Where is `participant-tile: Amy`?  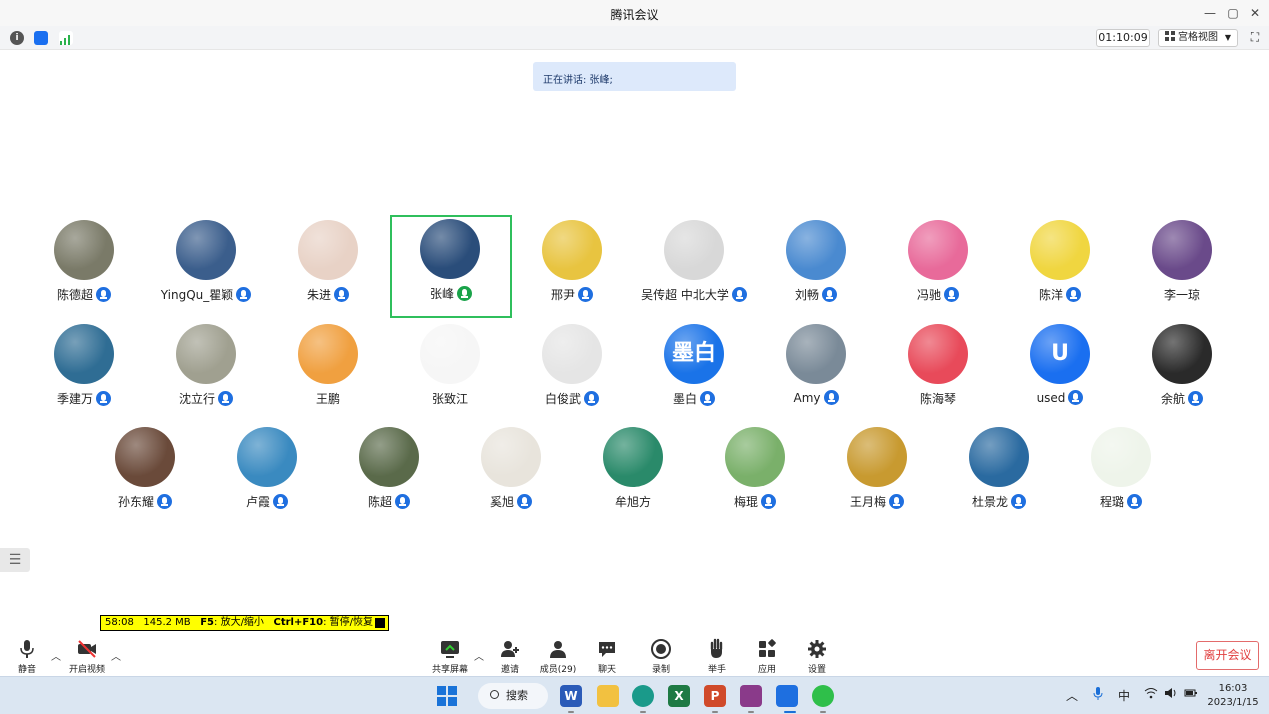 participant-tile: Amy is located at coordinates (816, 368).